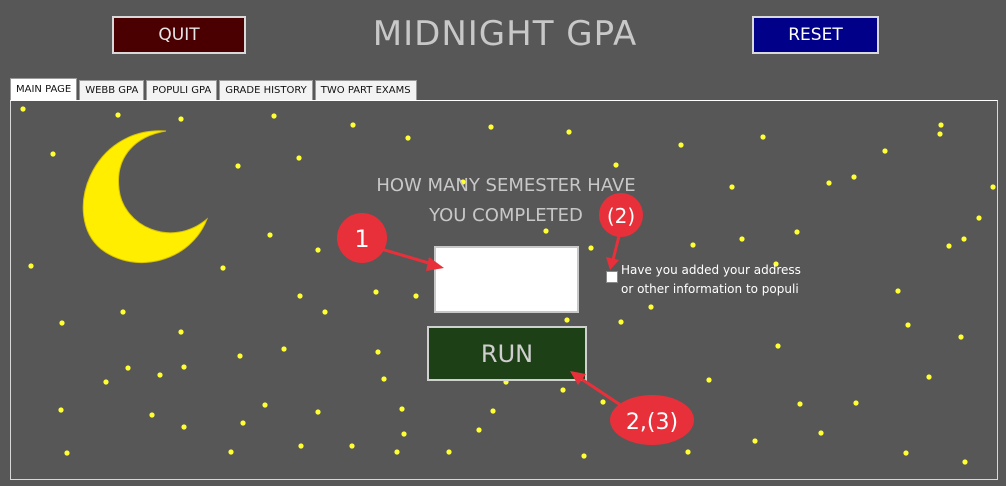  Describe the element at coordinates (179, 35) in the screenshot. I see `quit-button: QUIT` at that location.